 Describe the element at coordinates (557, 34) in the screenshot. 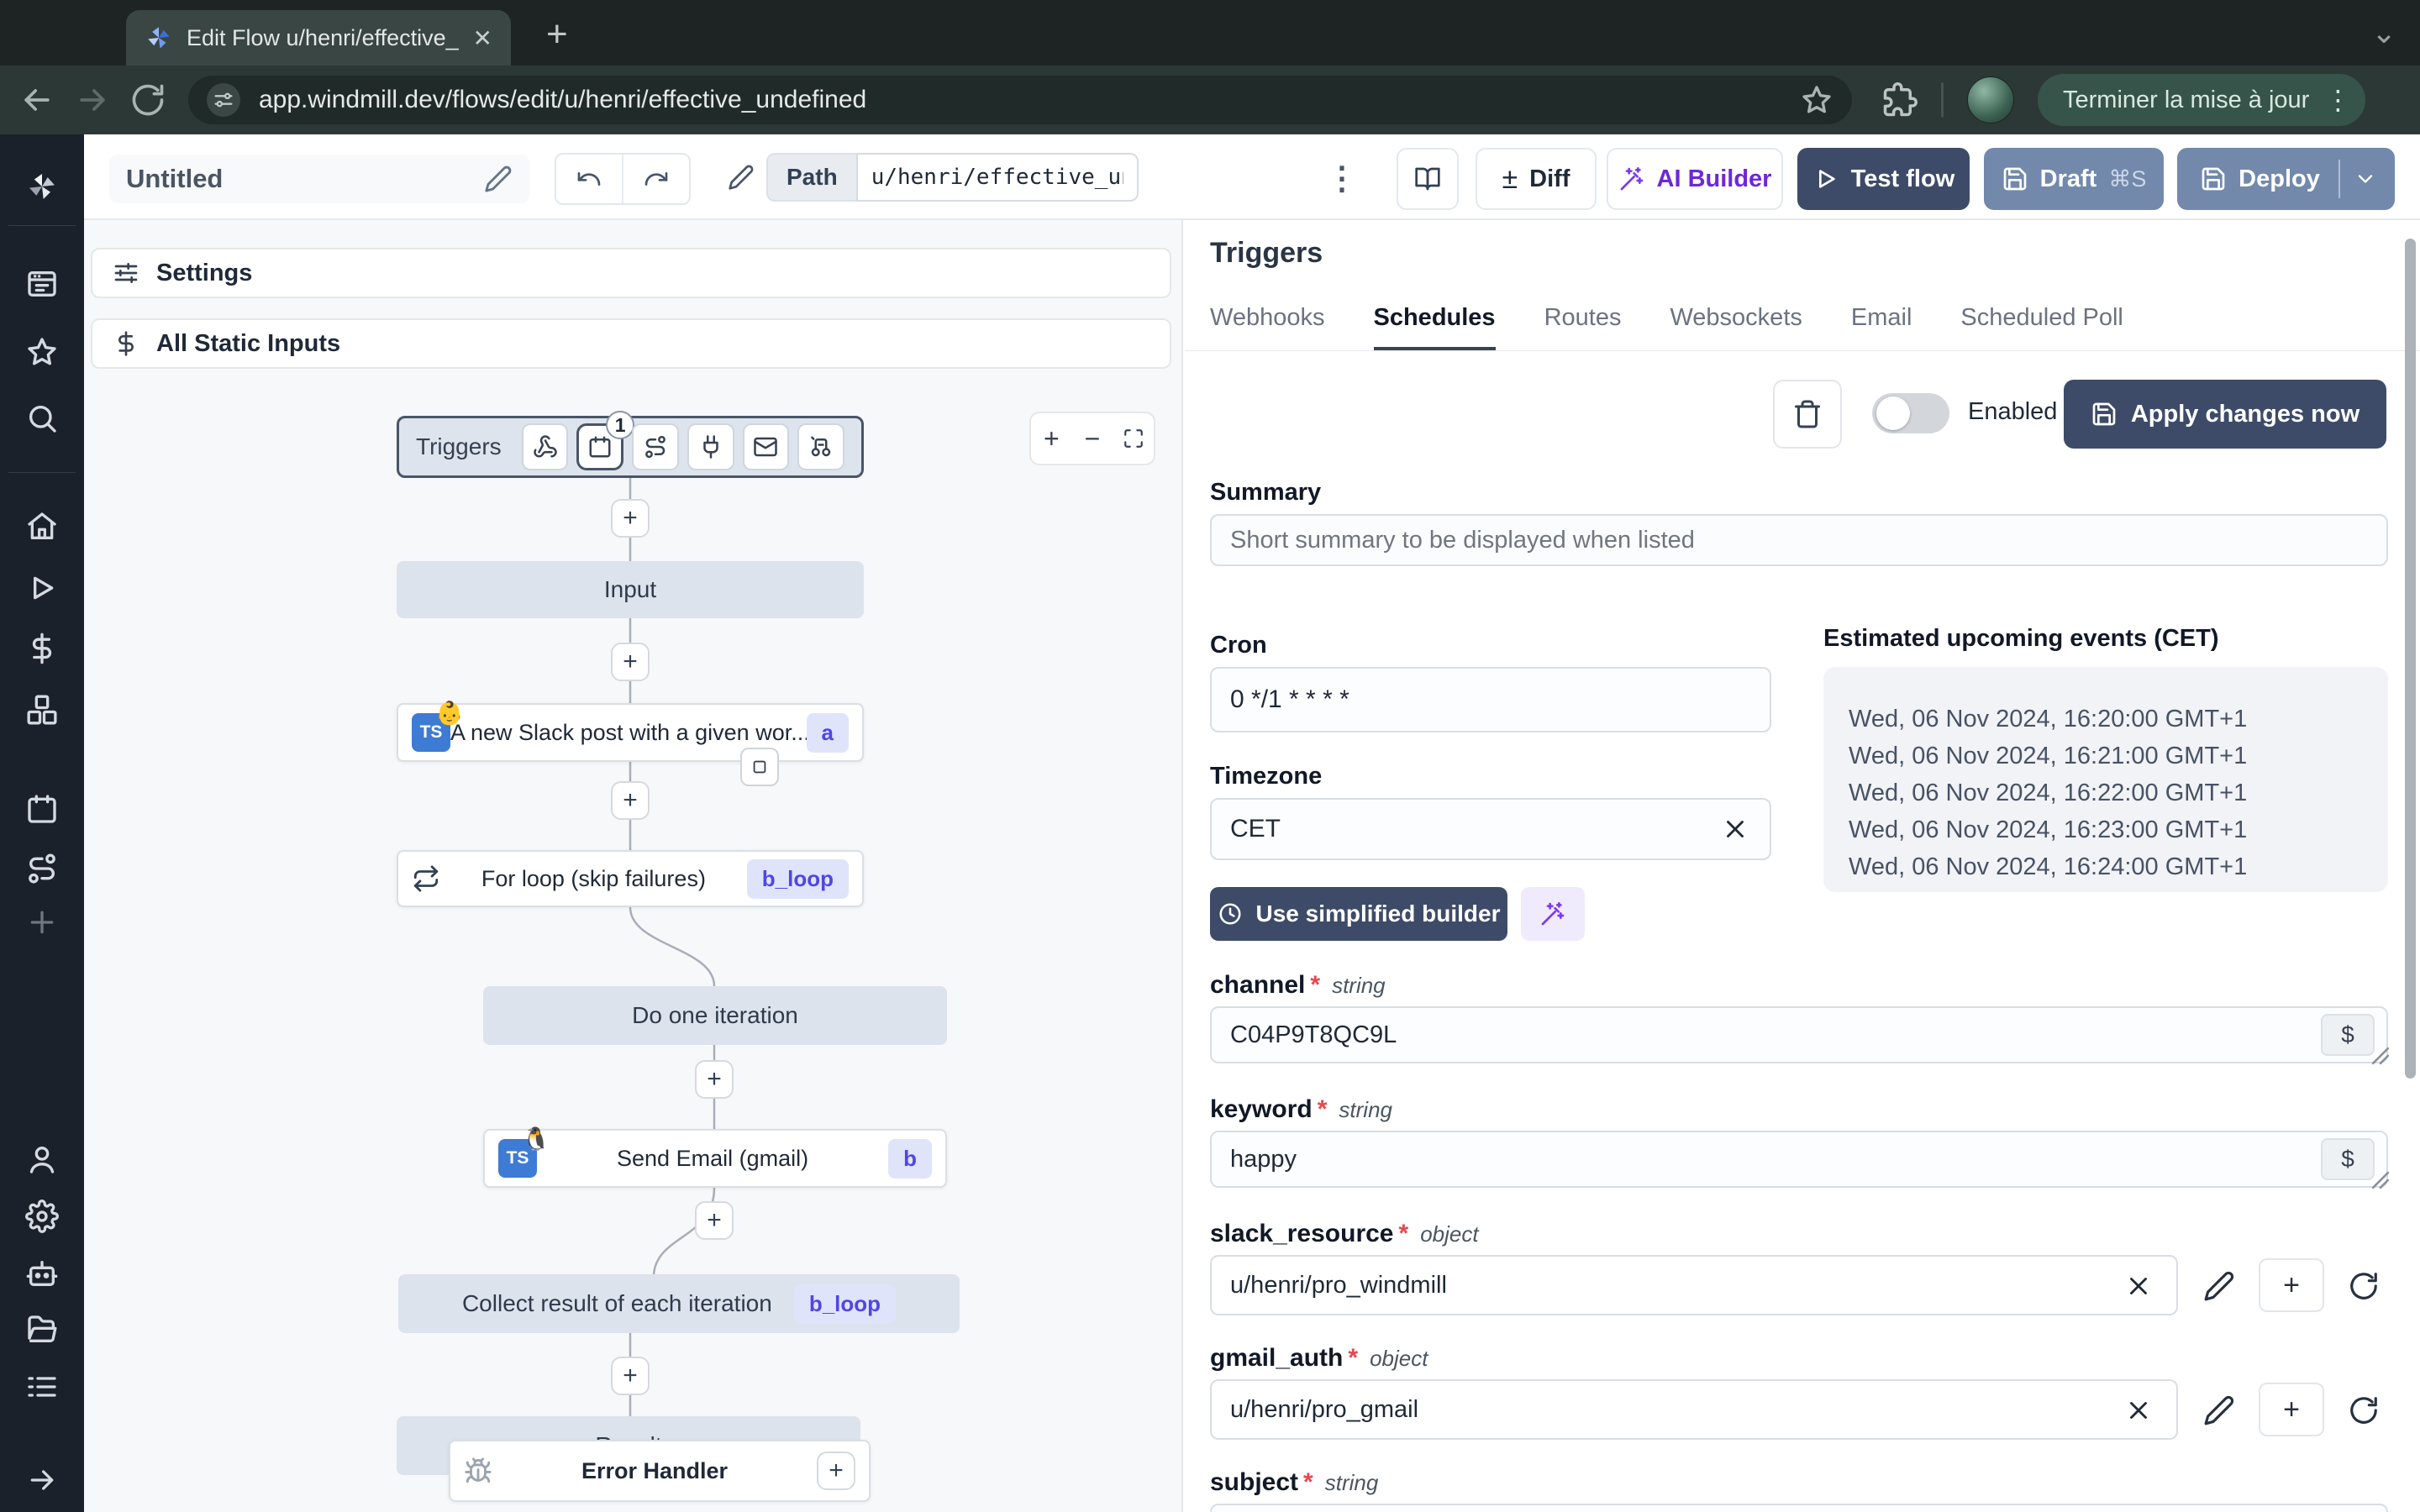

I see `new-tab-button: +` at that location.